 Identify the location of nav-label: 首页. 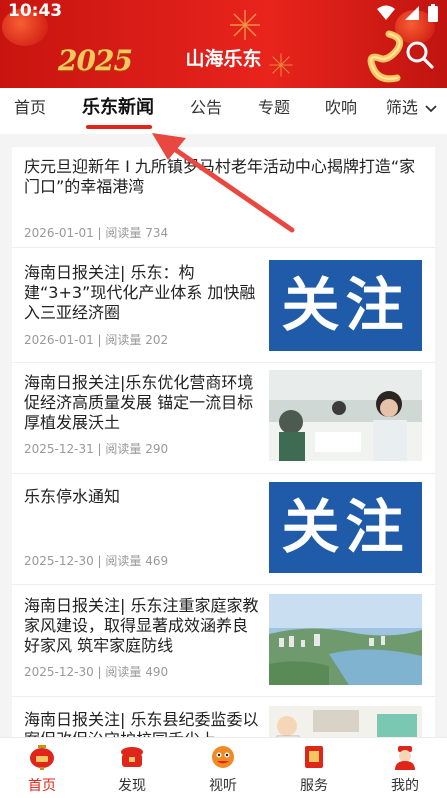
(42, 786).